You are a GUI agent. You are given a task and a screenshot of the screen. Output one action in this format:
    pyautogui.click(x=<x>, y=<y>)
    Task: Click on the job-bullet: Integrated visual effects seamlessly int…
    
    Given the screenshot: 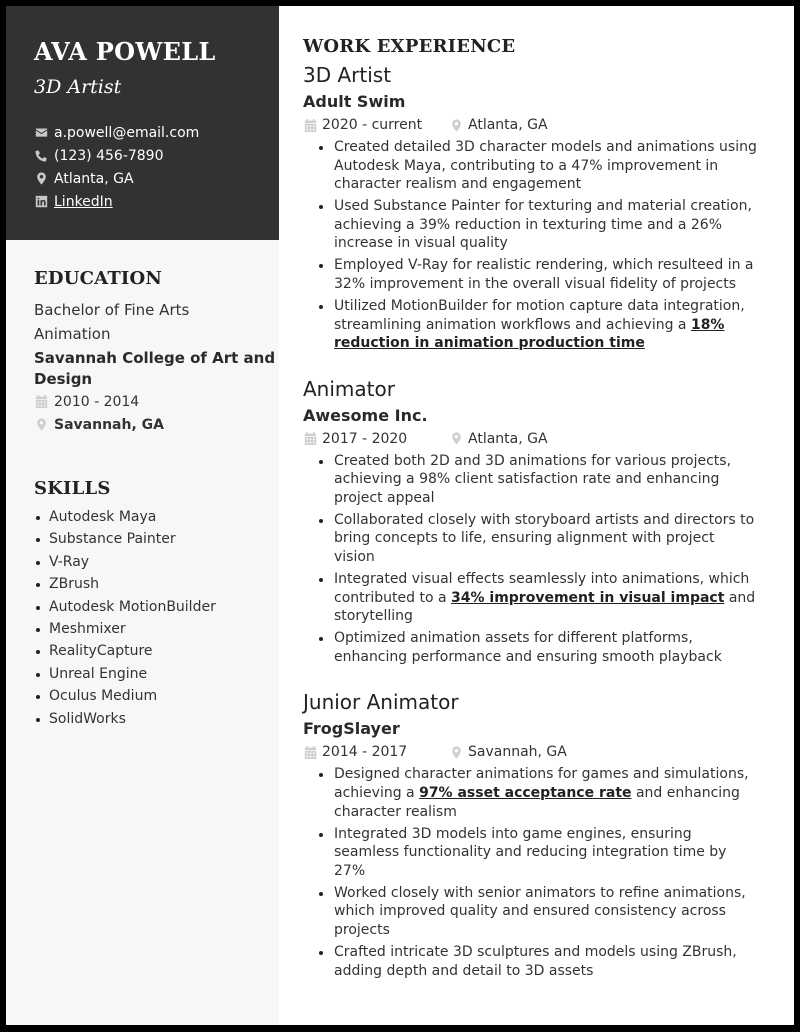 What is the action you would take?
    pyautogui.click(x=539, y=598)
    